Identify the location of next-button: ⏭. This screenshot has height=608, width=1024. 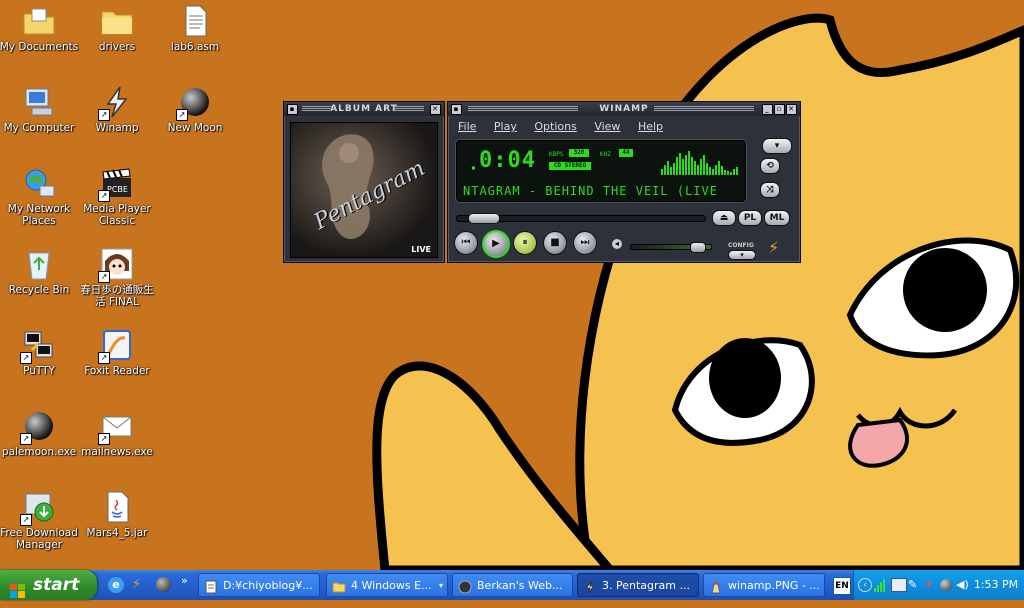
(585, 243).